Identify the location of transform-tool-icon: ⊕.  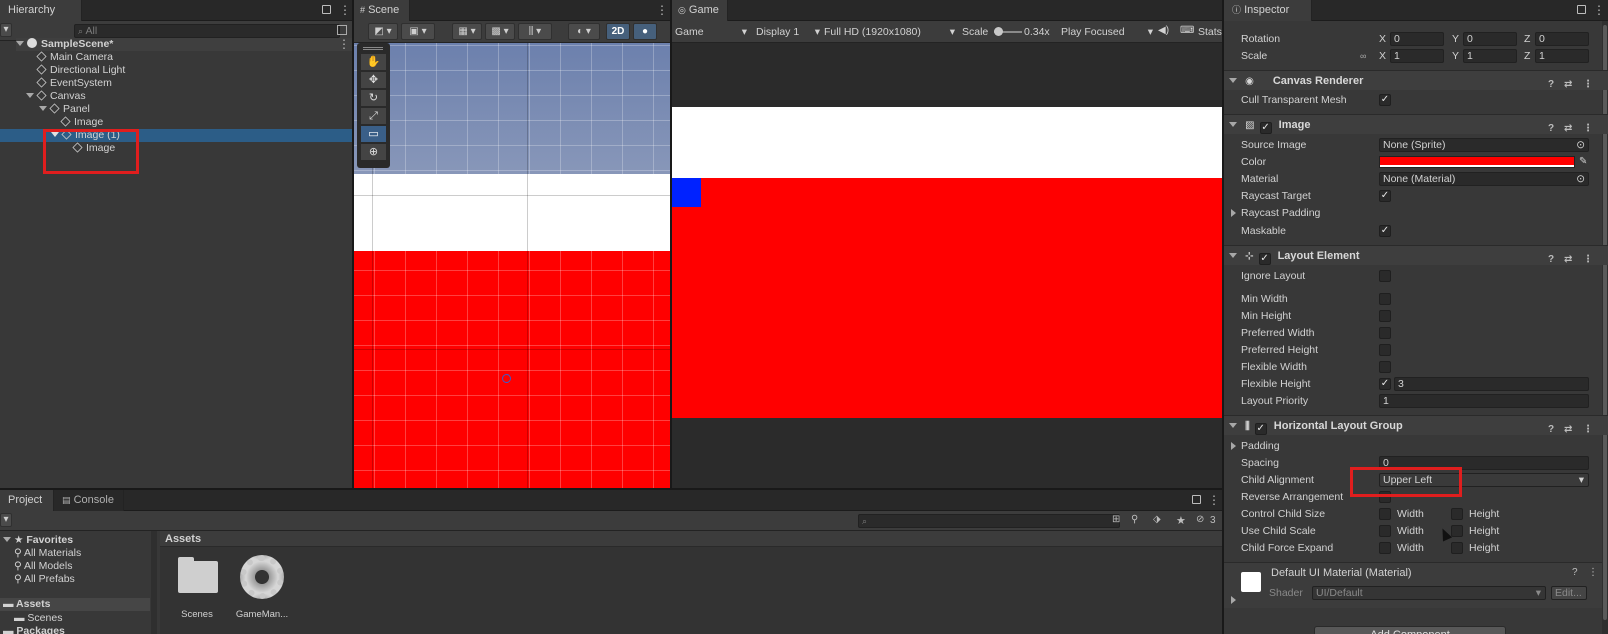
(373, 152).